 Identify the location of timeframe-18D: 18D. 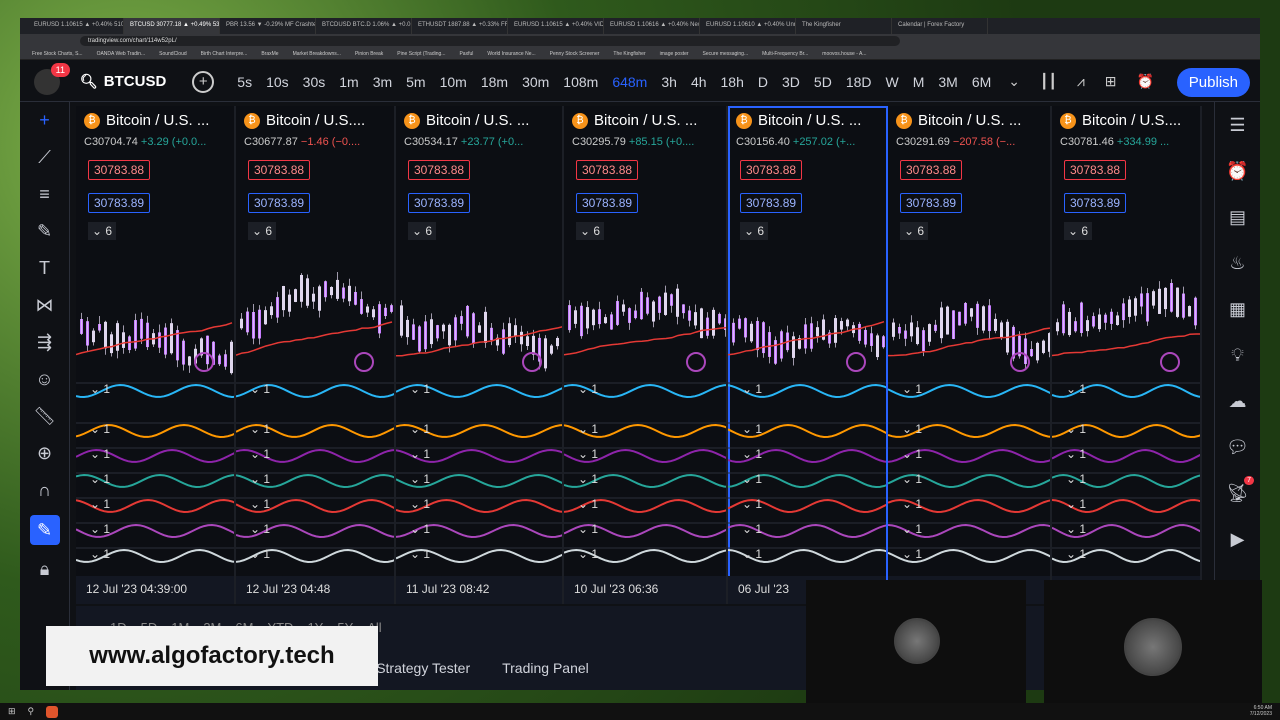
(859, 82).